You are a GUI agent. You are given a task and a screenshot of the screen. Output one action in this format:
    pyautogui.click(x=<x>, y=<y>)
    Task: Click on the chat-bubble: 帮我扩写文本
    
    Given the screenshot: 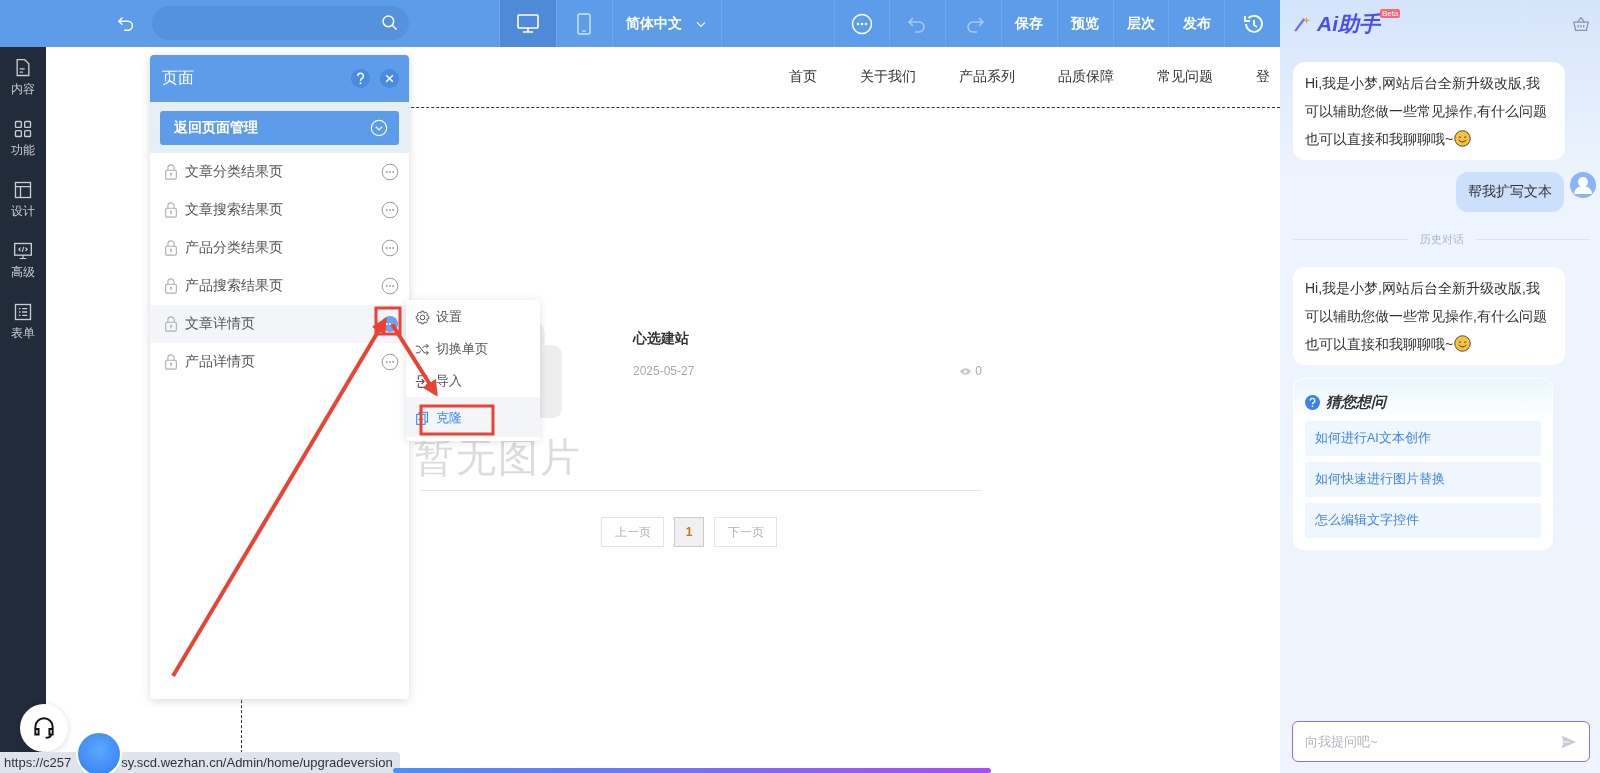 What is the action you would take?
    pyautogui.click(x=1510, y=192)
    